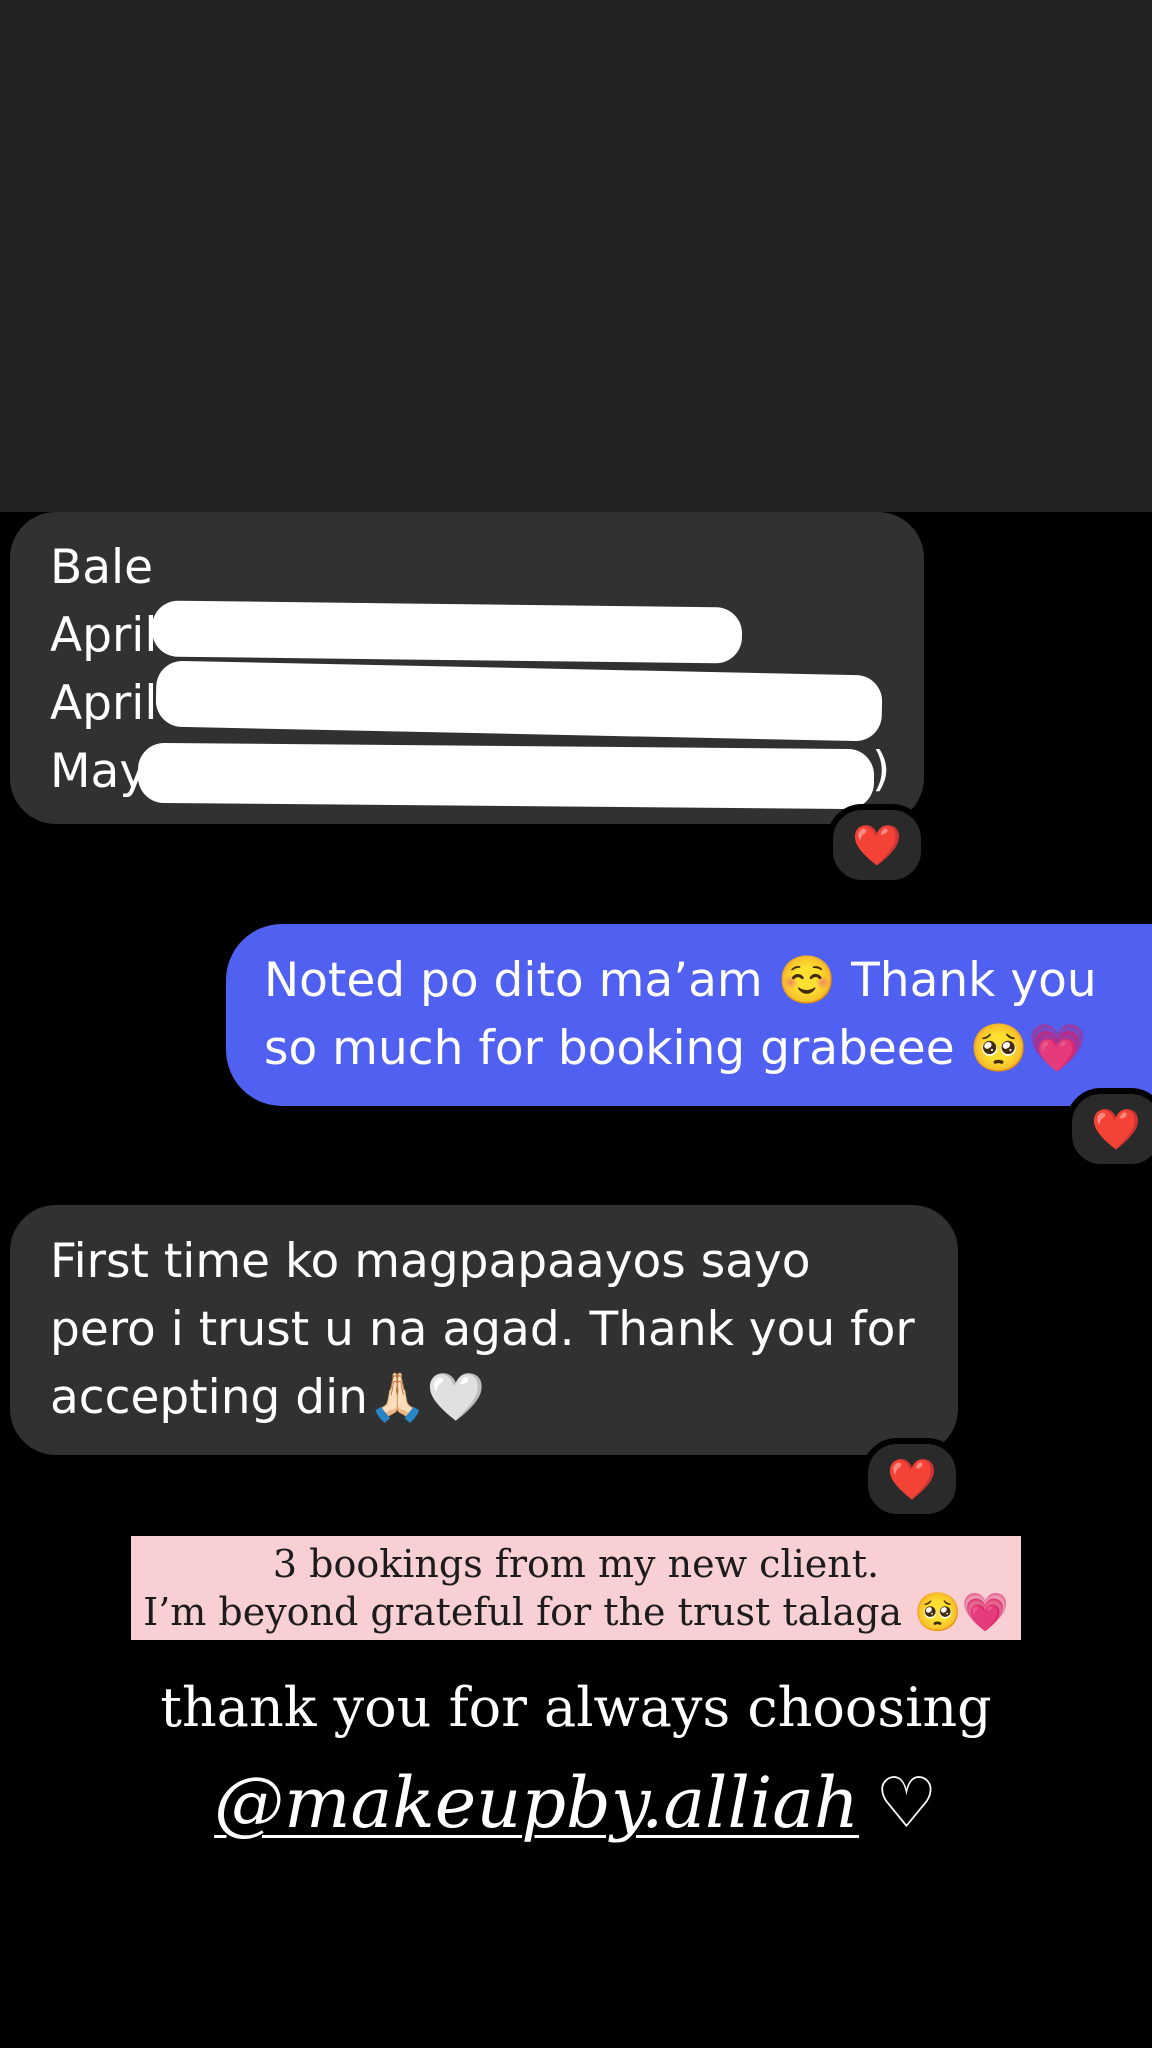  Describe the element at coordinates (576, 1564) in the screenshot. I see `caption-line: 3 bookings from my new client.` at that location.